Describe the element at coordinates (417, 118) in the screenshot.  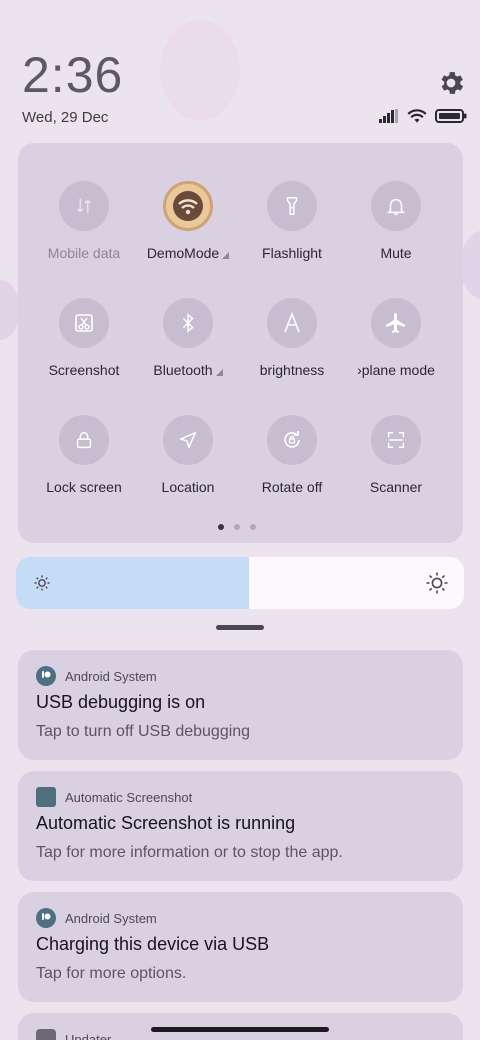
I see `wifi-icon` at that location.